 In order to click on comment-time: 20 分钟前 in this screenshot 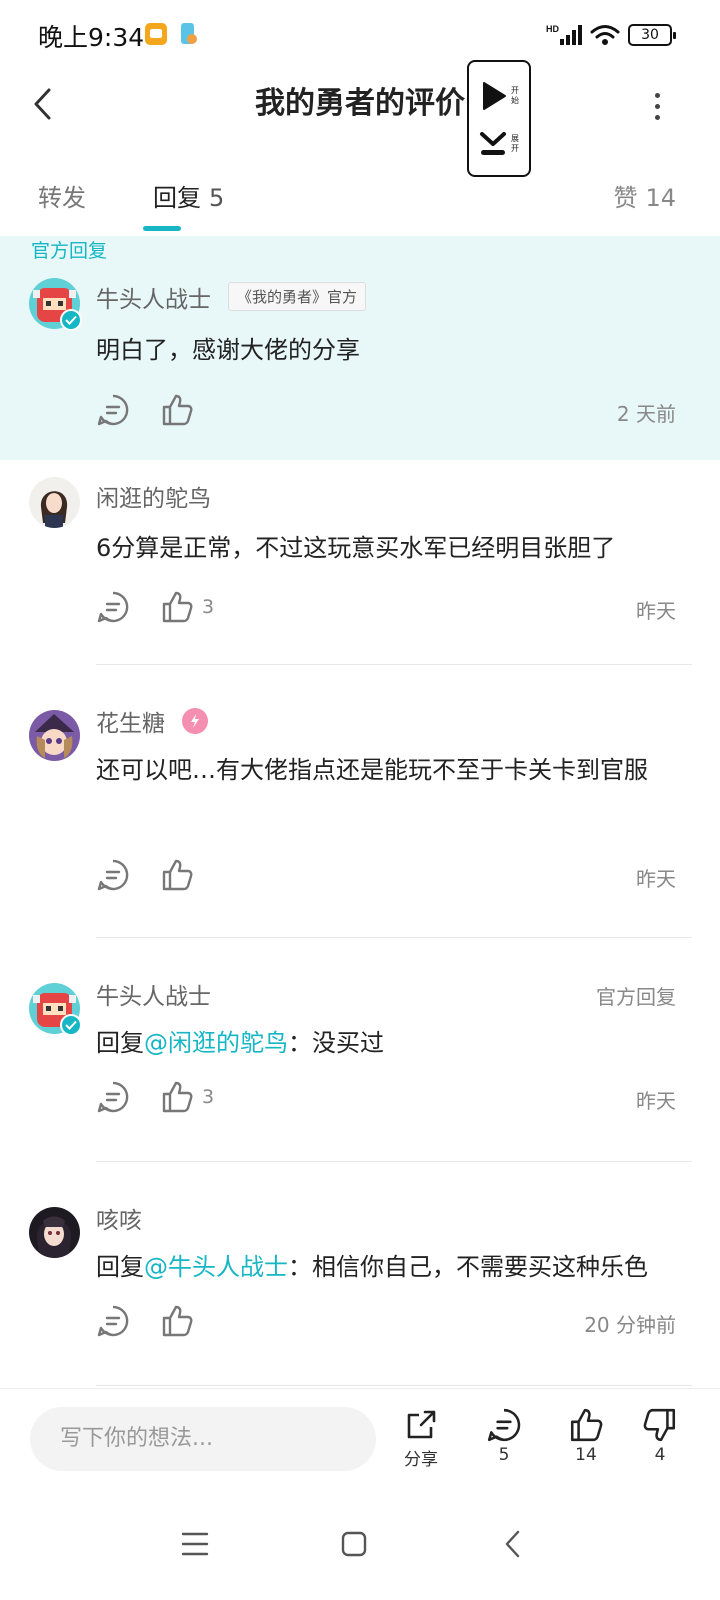, I will do `click(630, 1325)`.